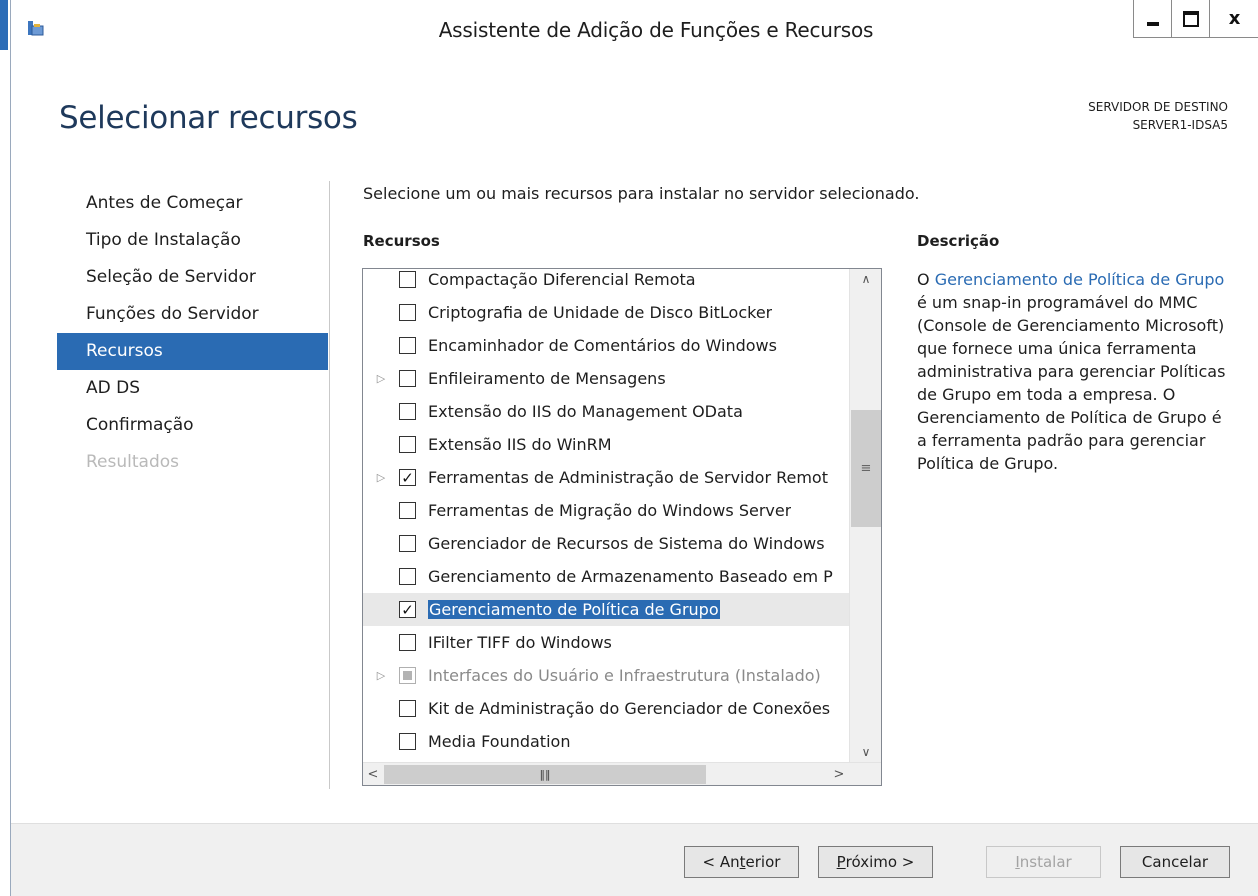 The height and width of the screenshot is (896, 1258). Describe the element at coordinates (634, 859) in the screenshot. I see `wizard-footer: < An t erior Próximo > Instalar Cancelar` at that location.